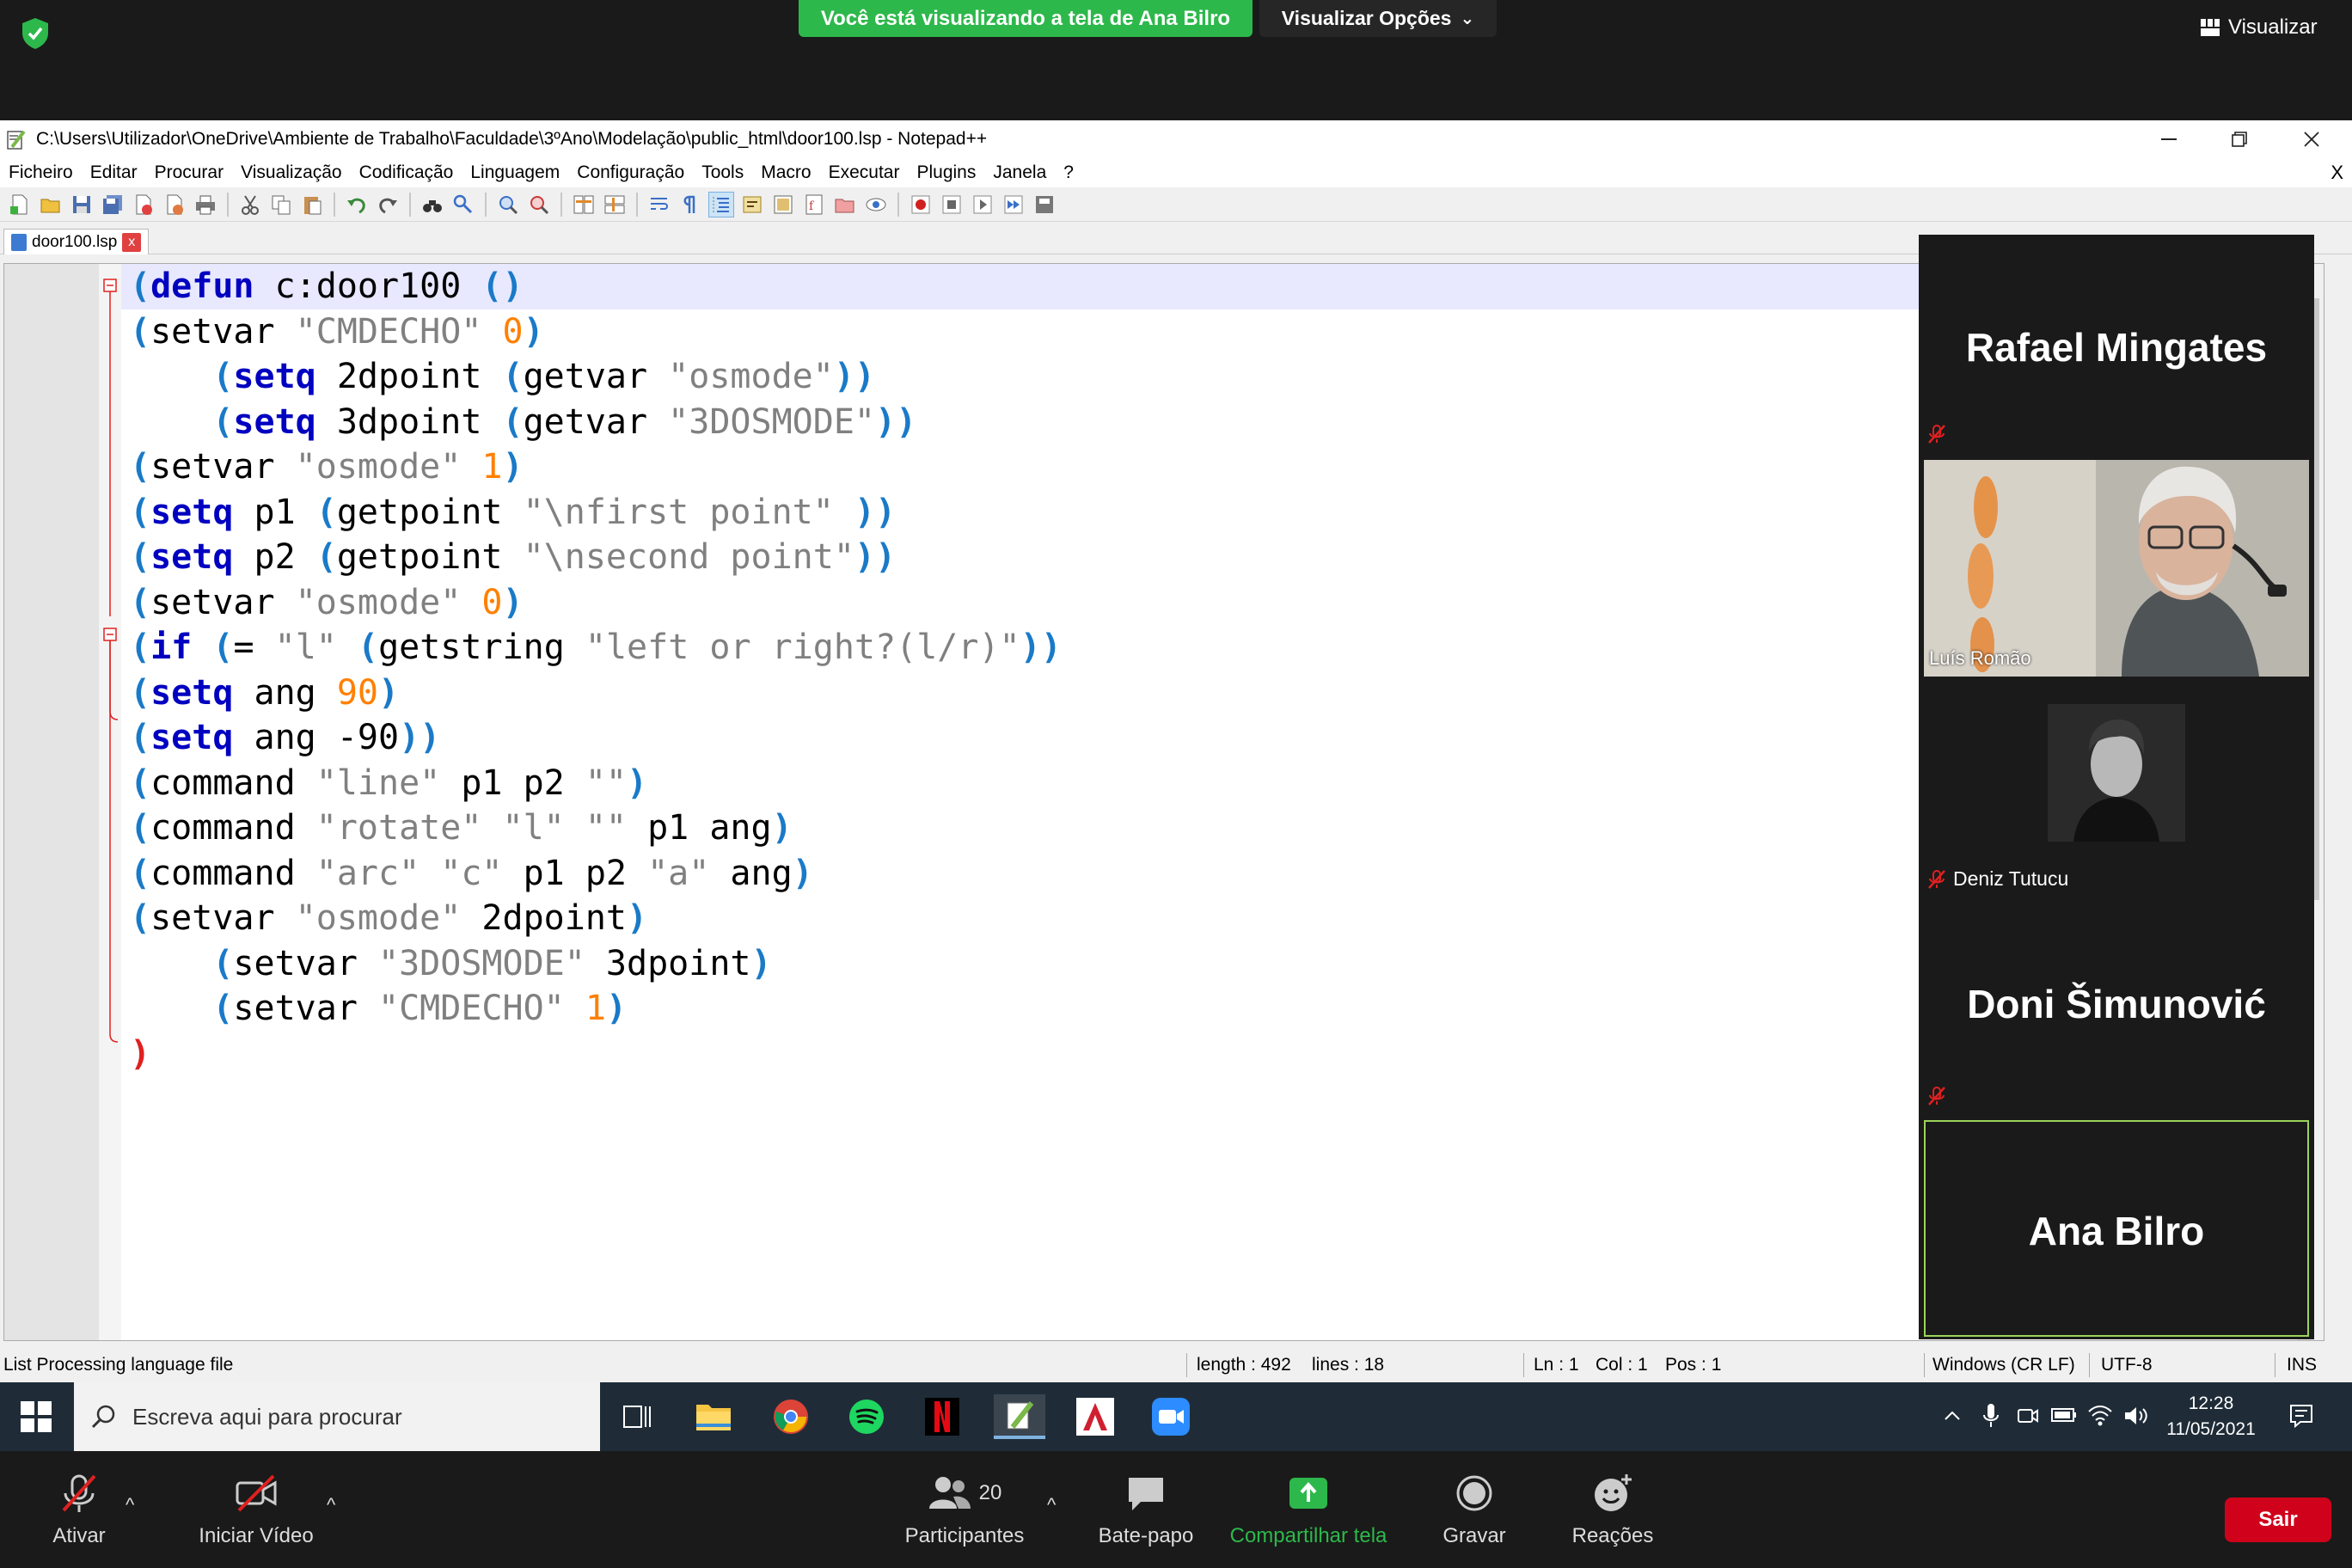 The image size is (2352, 1568). I want to click on volume-icon, so click(2136, 1416).